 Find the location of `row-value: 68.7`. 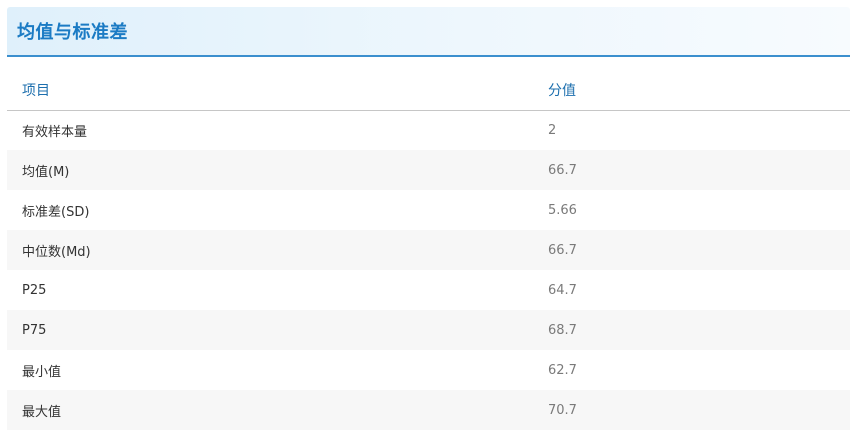

row-value: 68.7 is located at coordinates (691, 330).